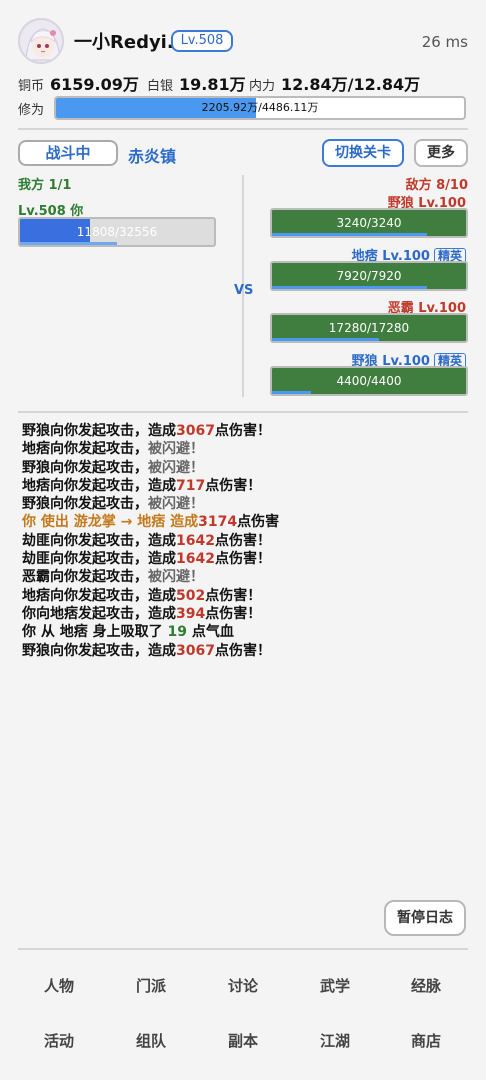 The height and width of the screenshot is (1080, 486). What do you see at coordinates (202, 41) in the screenshot?
I see `level-badge: Lv.508` at bounding box center [202, 41].